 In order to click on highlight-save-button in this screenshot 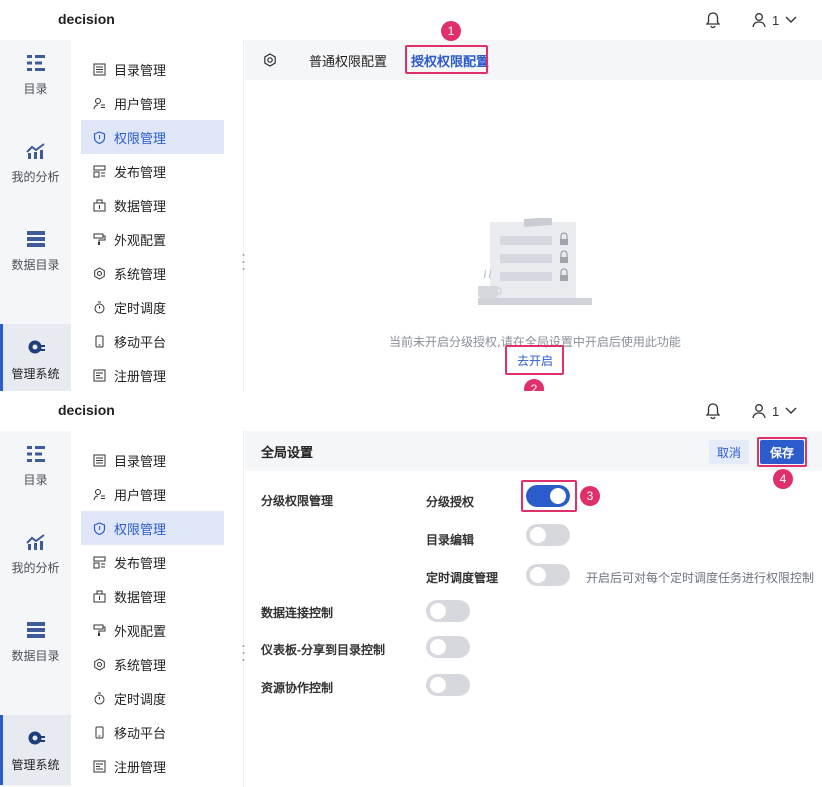, I will do `click(782, 452)`.